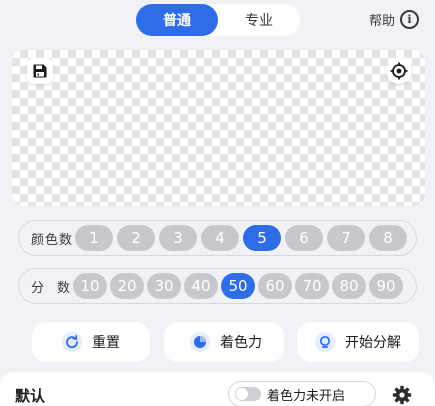  Describe the element at coordinates (106, 343) in the screenshot. I see `reset-label: 重置` at that location.